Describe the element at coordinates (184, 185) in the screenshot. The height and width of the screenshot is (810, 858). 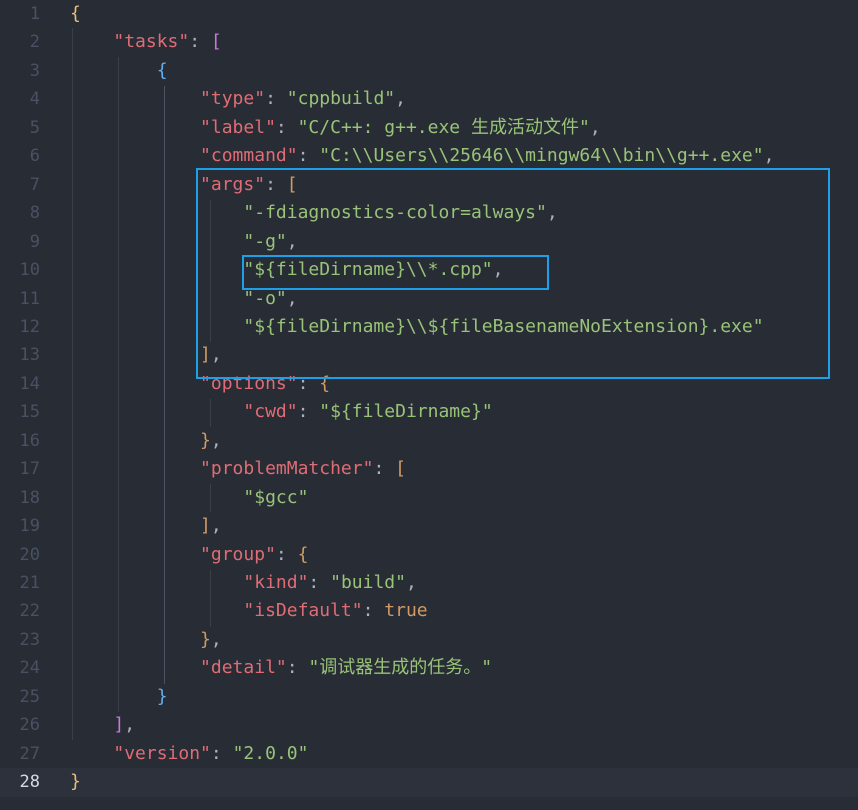
I see `code-text: "args": [` at that location.